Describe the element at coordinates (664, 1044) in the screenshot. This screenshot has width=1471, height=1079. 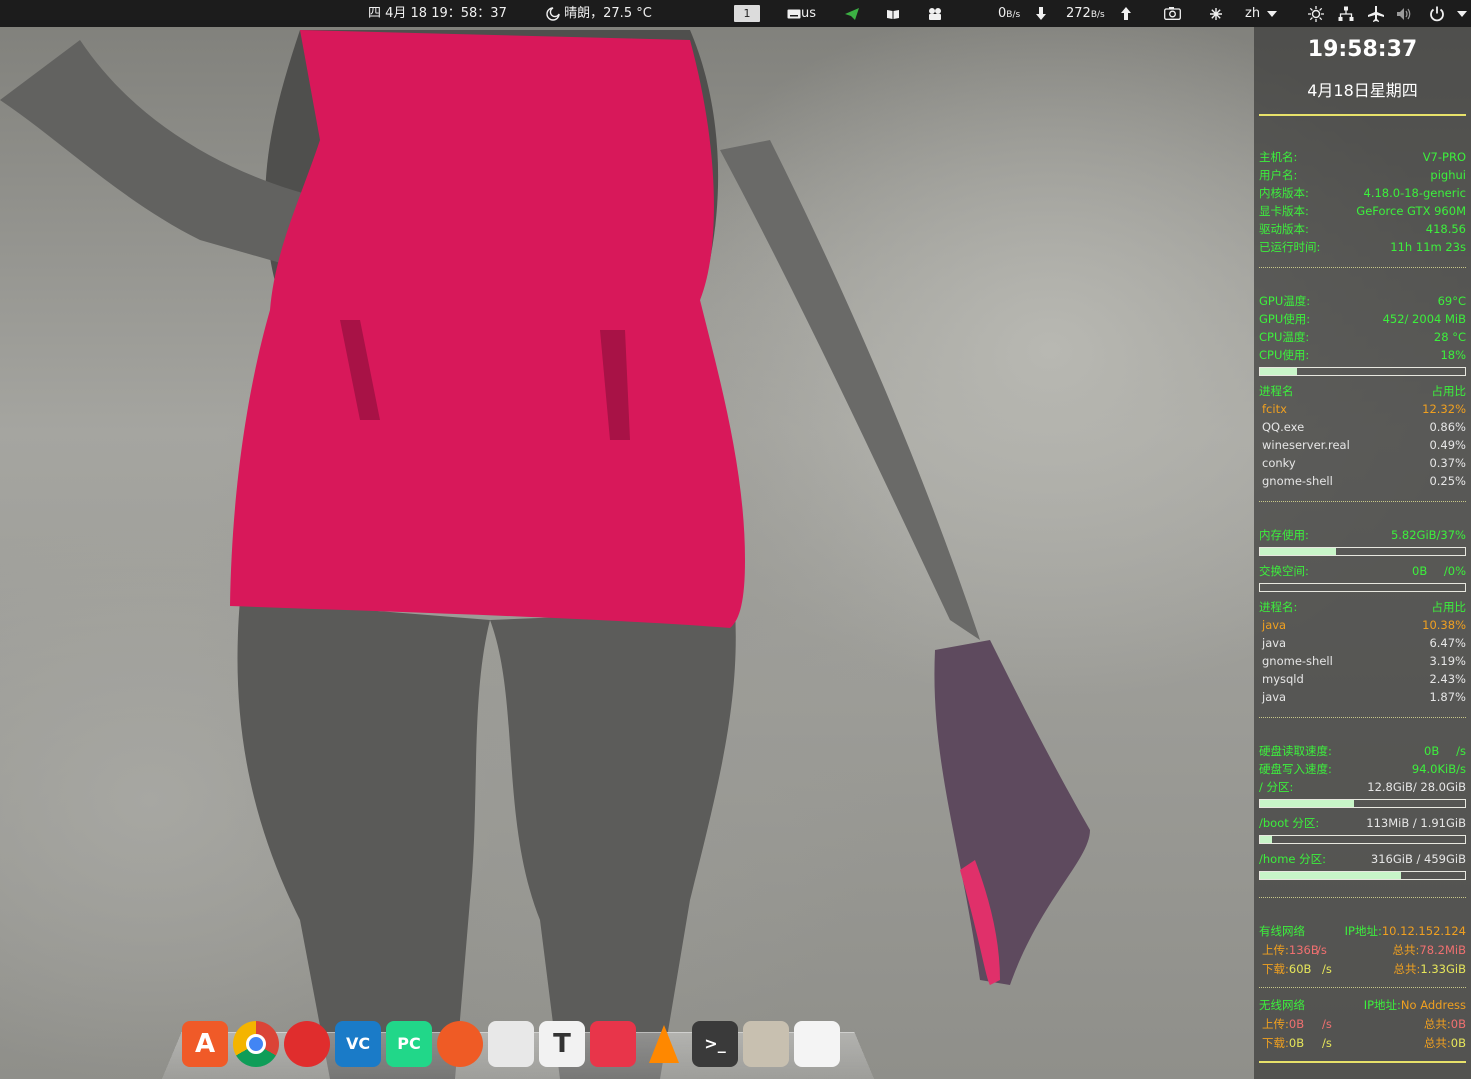
I see `dock-vlc-icon` at that location.